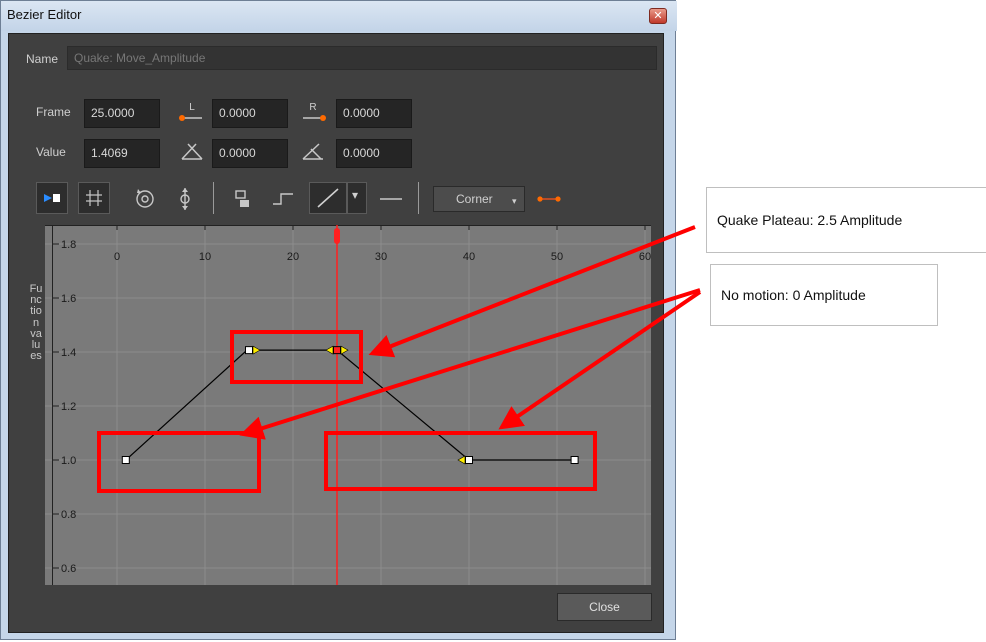  Describe the element at coordinates (192, 151) in the screenshot. I see `left-angle-icon` at that location.